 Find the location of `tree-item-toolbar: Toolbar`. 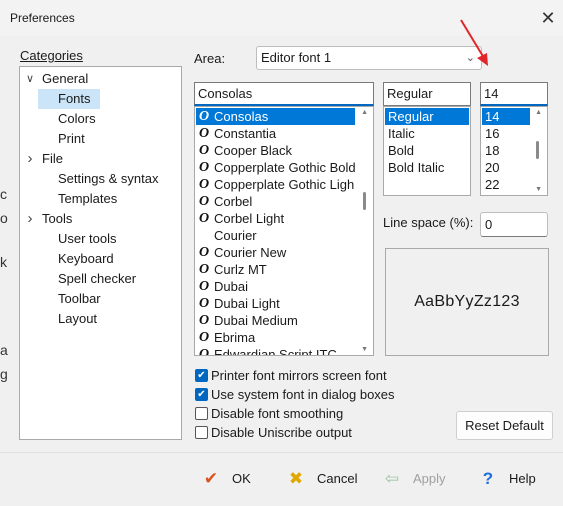

tree-item-toolbar: Toolbar is located at coordinates (100, 299).